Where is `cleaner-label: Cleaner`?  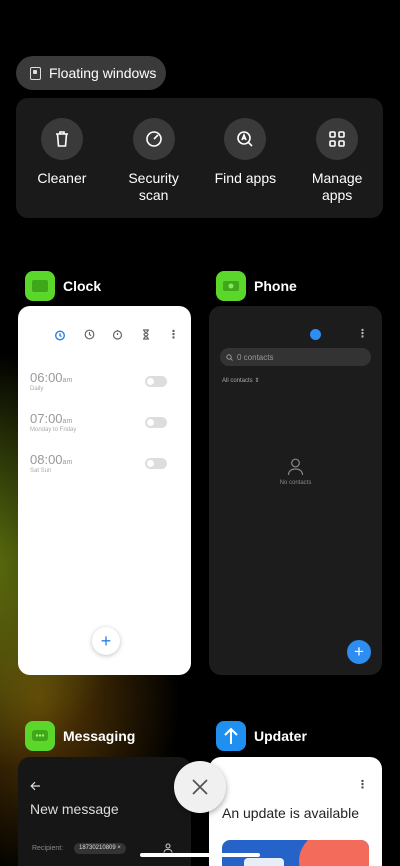 cleaner-label: Cleaner is located at coordinates (62, 178).